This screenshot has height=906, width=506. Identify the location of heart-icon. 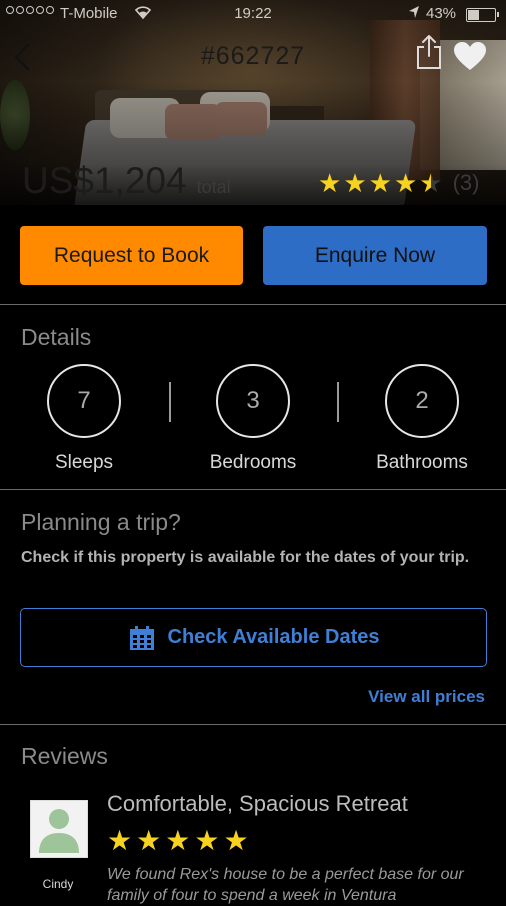
(470, 56).